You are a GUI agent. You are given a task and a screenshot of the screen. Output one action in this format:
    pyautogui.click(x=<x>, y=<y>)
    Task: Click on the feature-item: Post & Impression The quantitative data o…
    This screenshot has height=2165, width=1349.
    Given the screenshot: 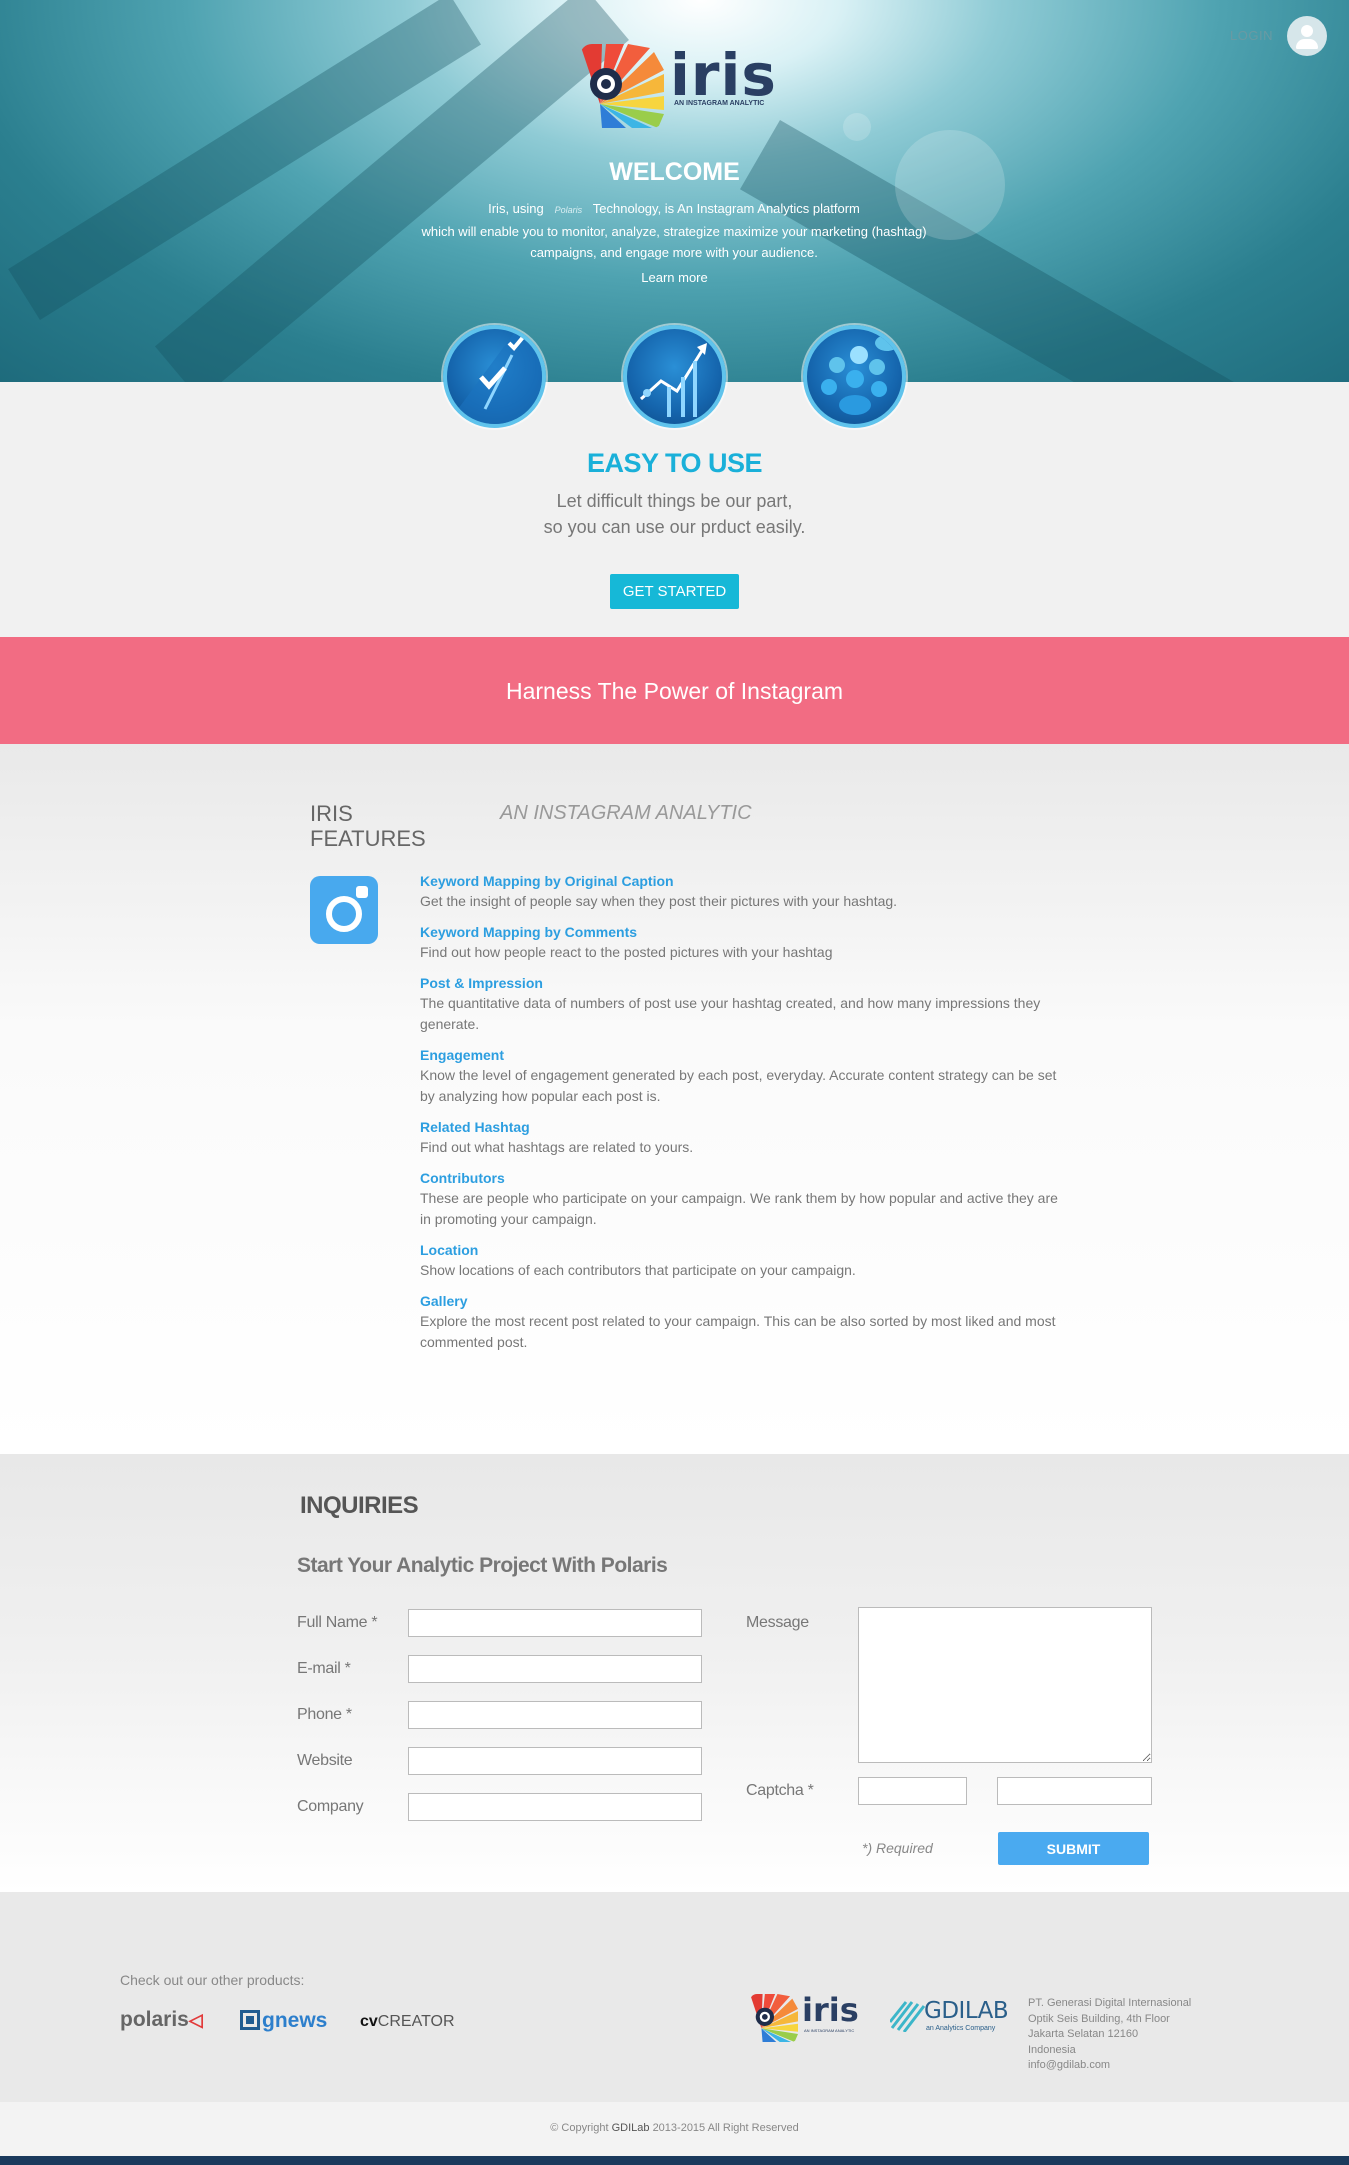 What is the action you would take?
    pyautogui.click(x=740, y=1004)
    